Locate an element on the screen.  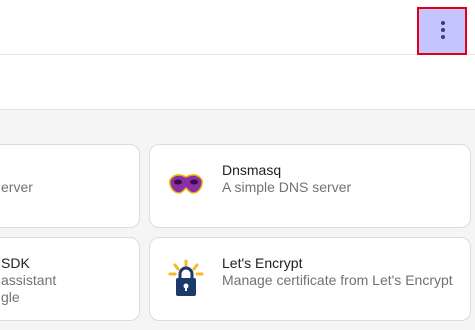
lock-sun-icon is located at coordinates (186, 281).